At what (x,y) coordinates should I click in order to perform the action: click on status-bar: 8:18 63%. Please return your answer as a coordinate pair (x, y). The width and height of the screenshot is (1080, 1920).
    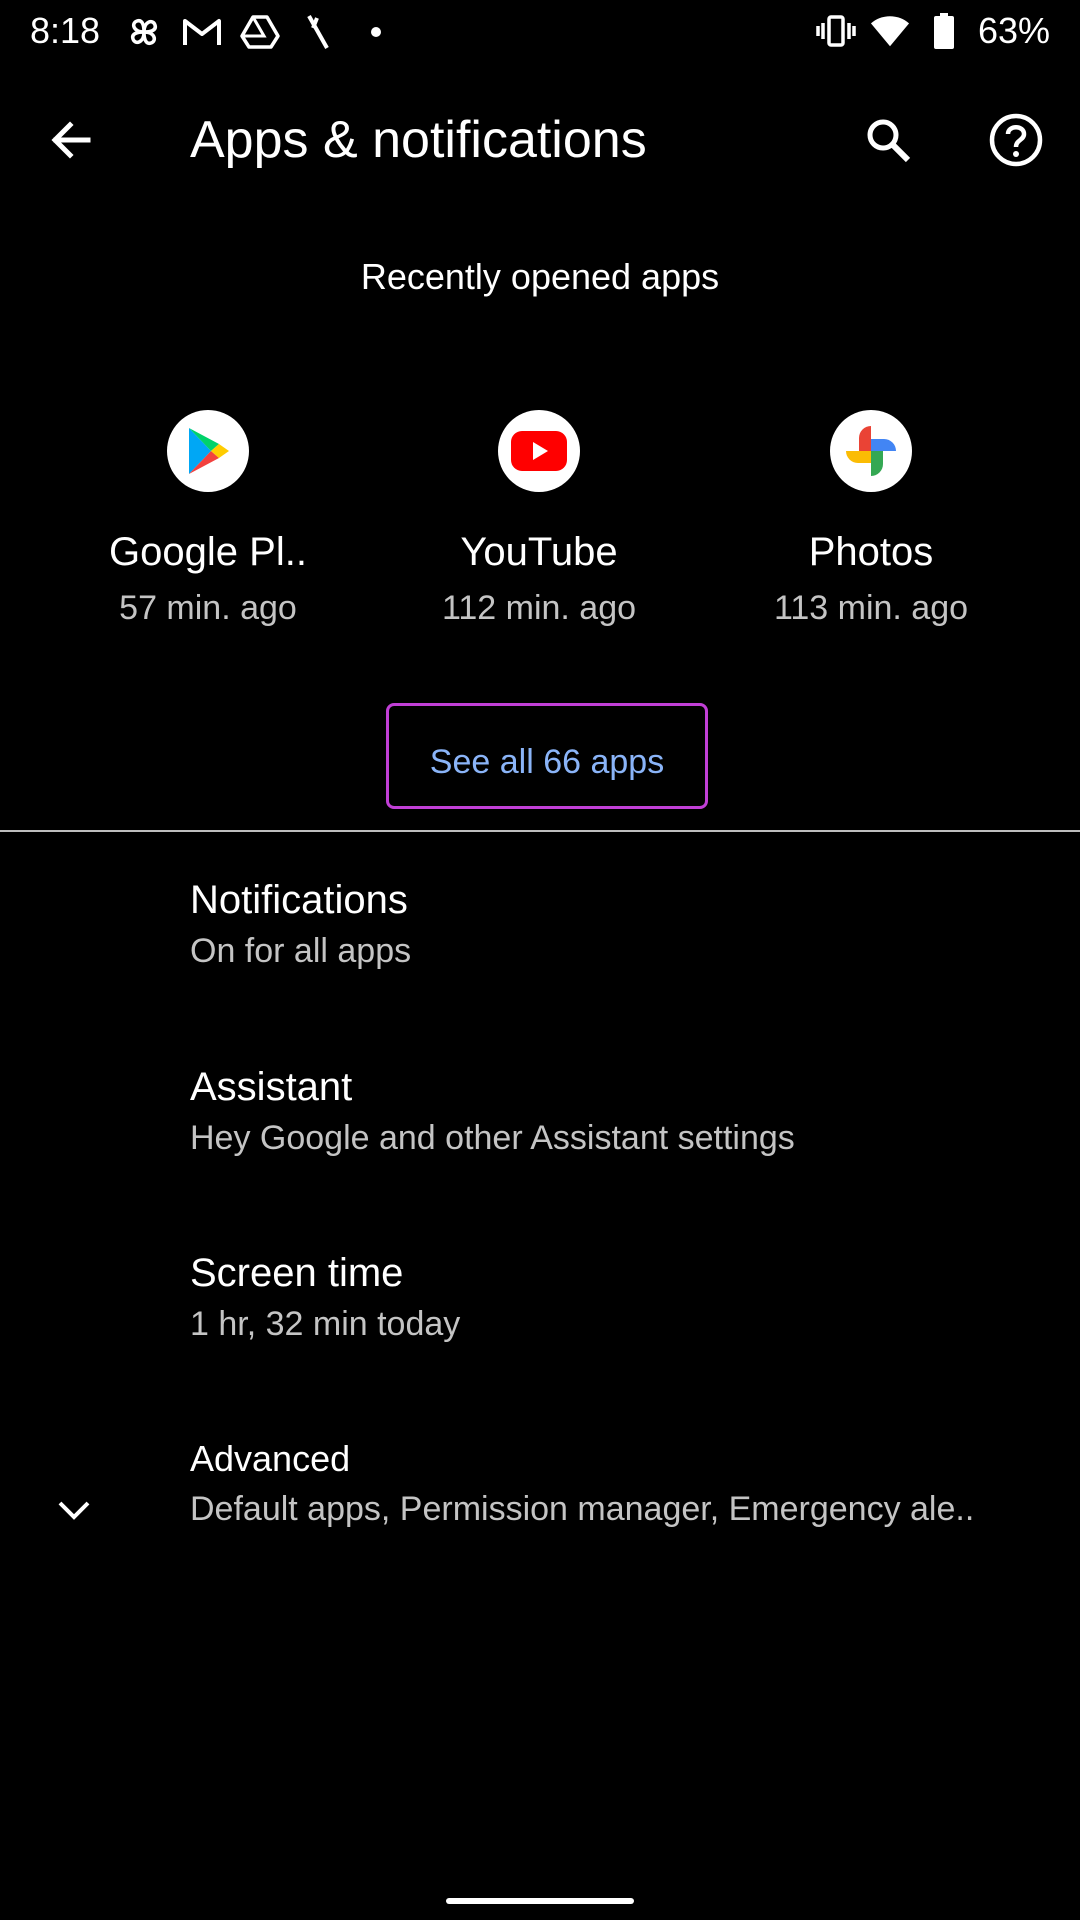
    Looking at the image, I should click on (540, 32).